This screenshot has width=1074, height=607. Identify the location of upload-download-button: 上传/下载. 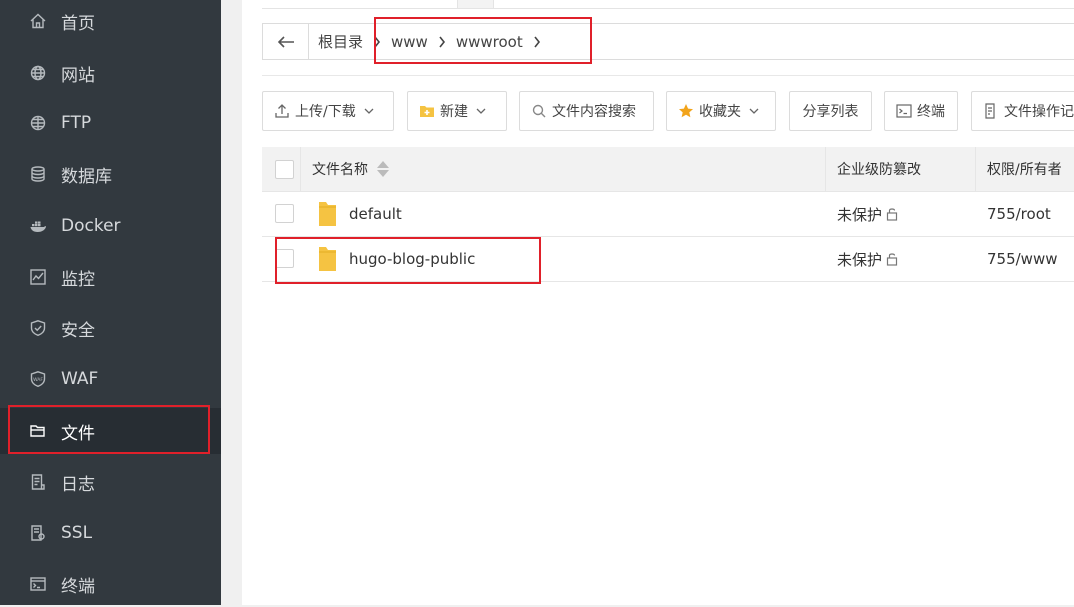
(328, 111).